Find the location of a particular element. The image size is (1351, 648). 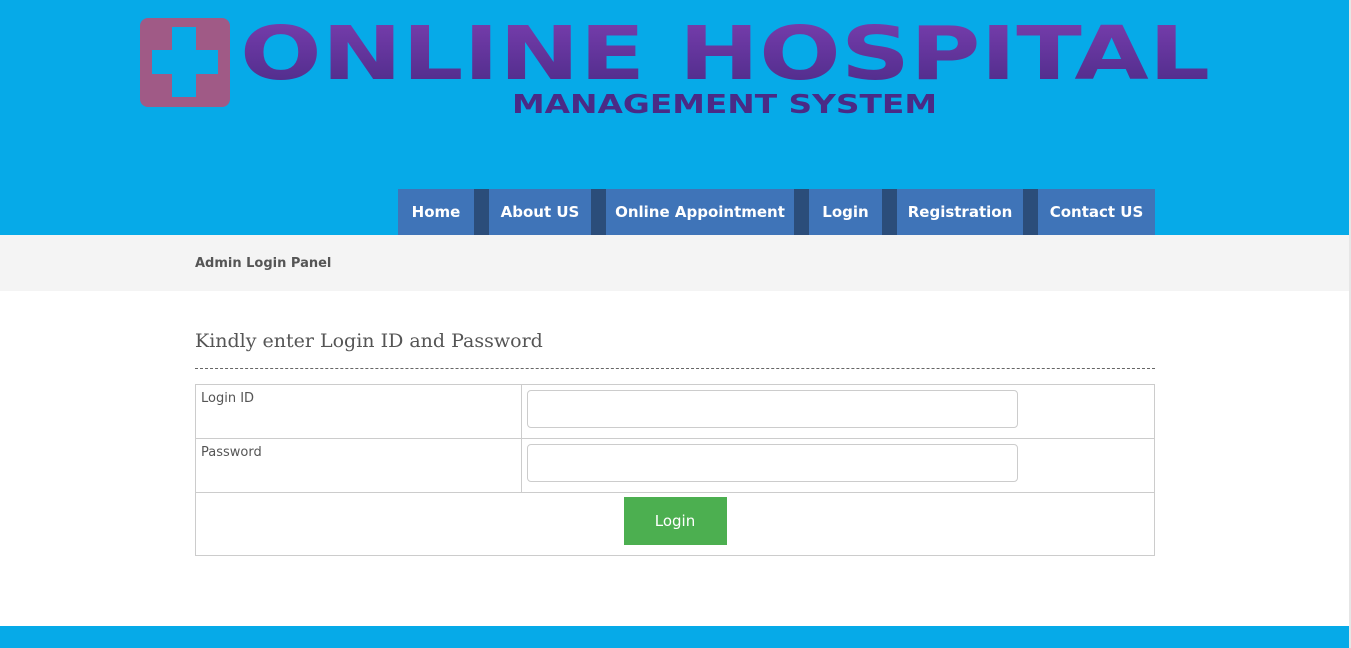

table-row: Login ID is located at coordinates (675, 411).